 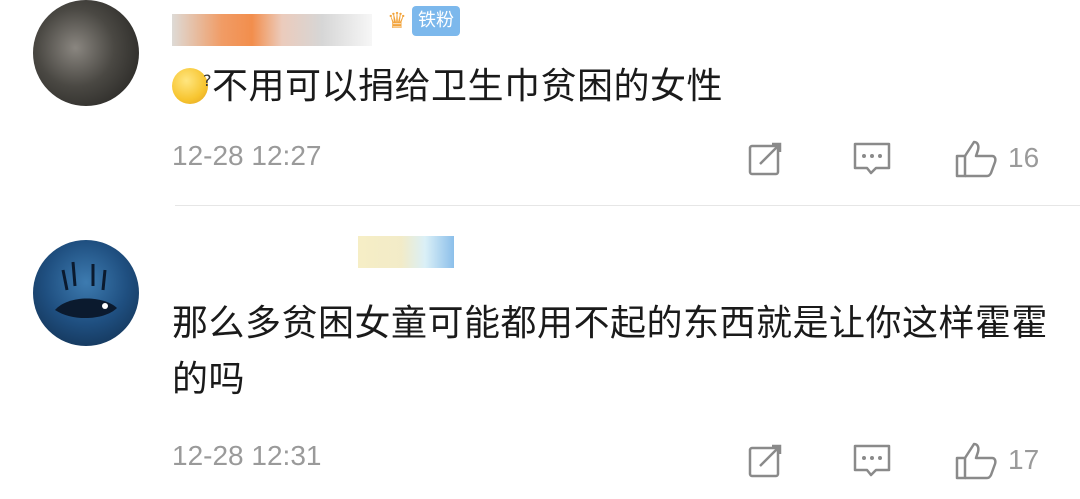 I want to click on comment-actions: 16, so click(x=540, y=158).